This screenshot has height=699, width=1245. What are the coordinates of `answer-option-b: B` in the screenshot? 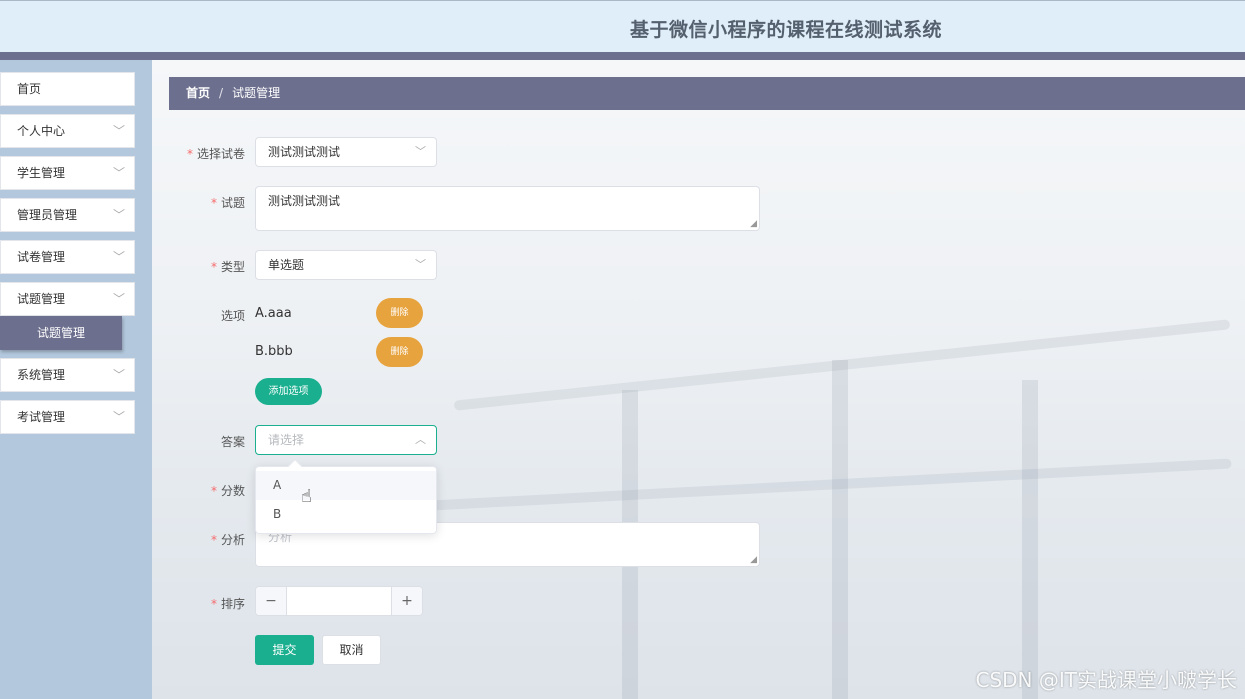 It's located at (346, 514).